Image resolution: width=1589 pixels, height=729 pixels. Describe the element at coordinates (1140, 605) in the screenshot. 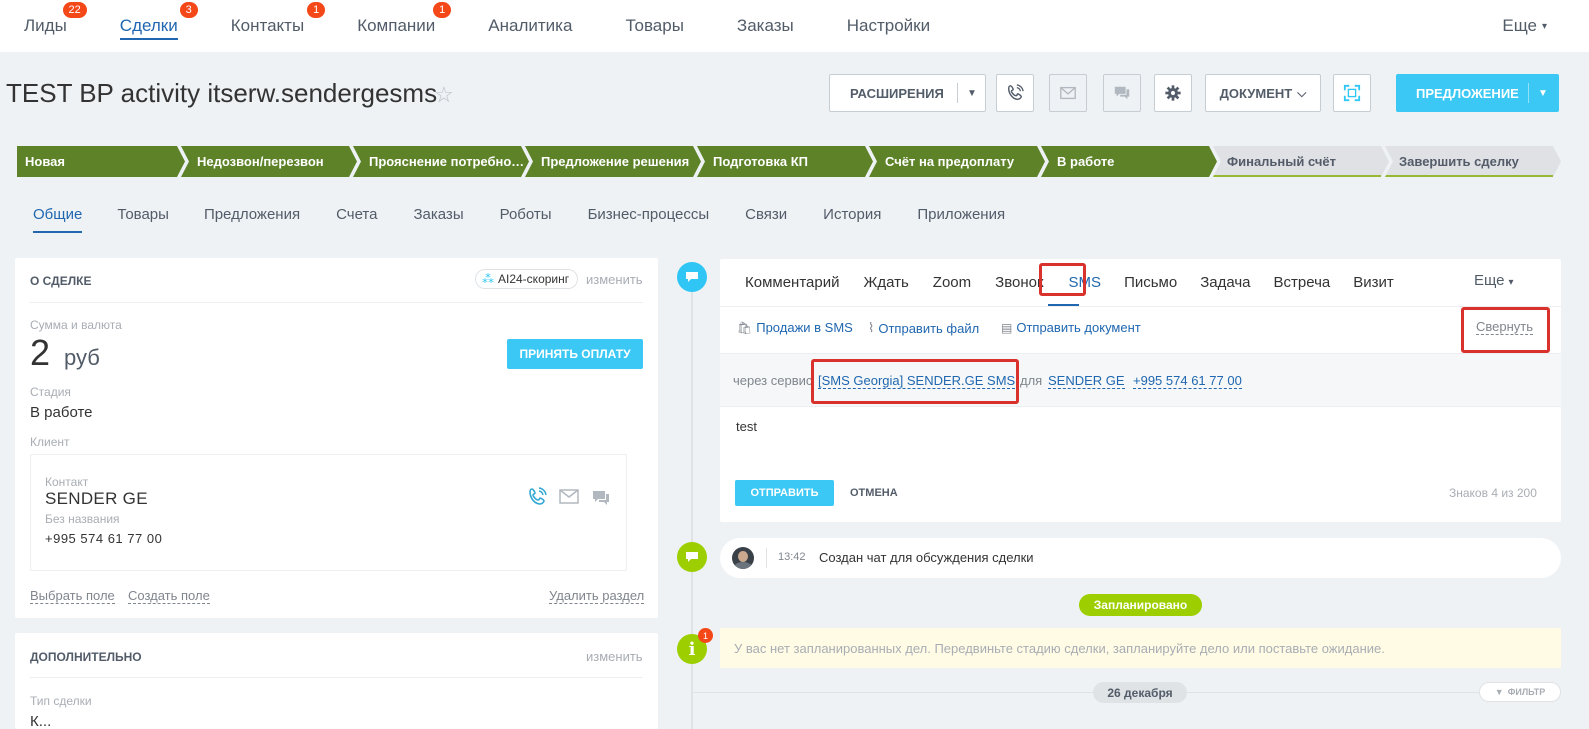

I see `planned-badge: Запланировано` at that location.